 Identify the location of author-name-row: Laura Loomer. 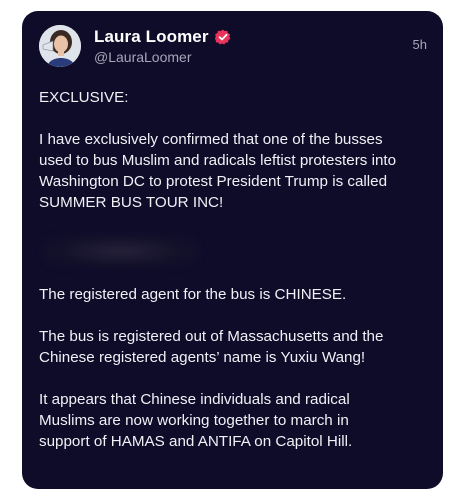
(162, 37).